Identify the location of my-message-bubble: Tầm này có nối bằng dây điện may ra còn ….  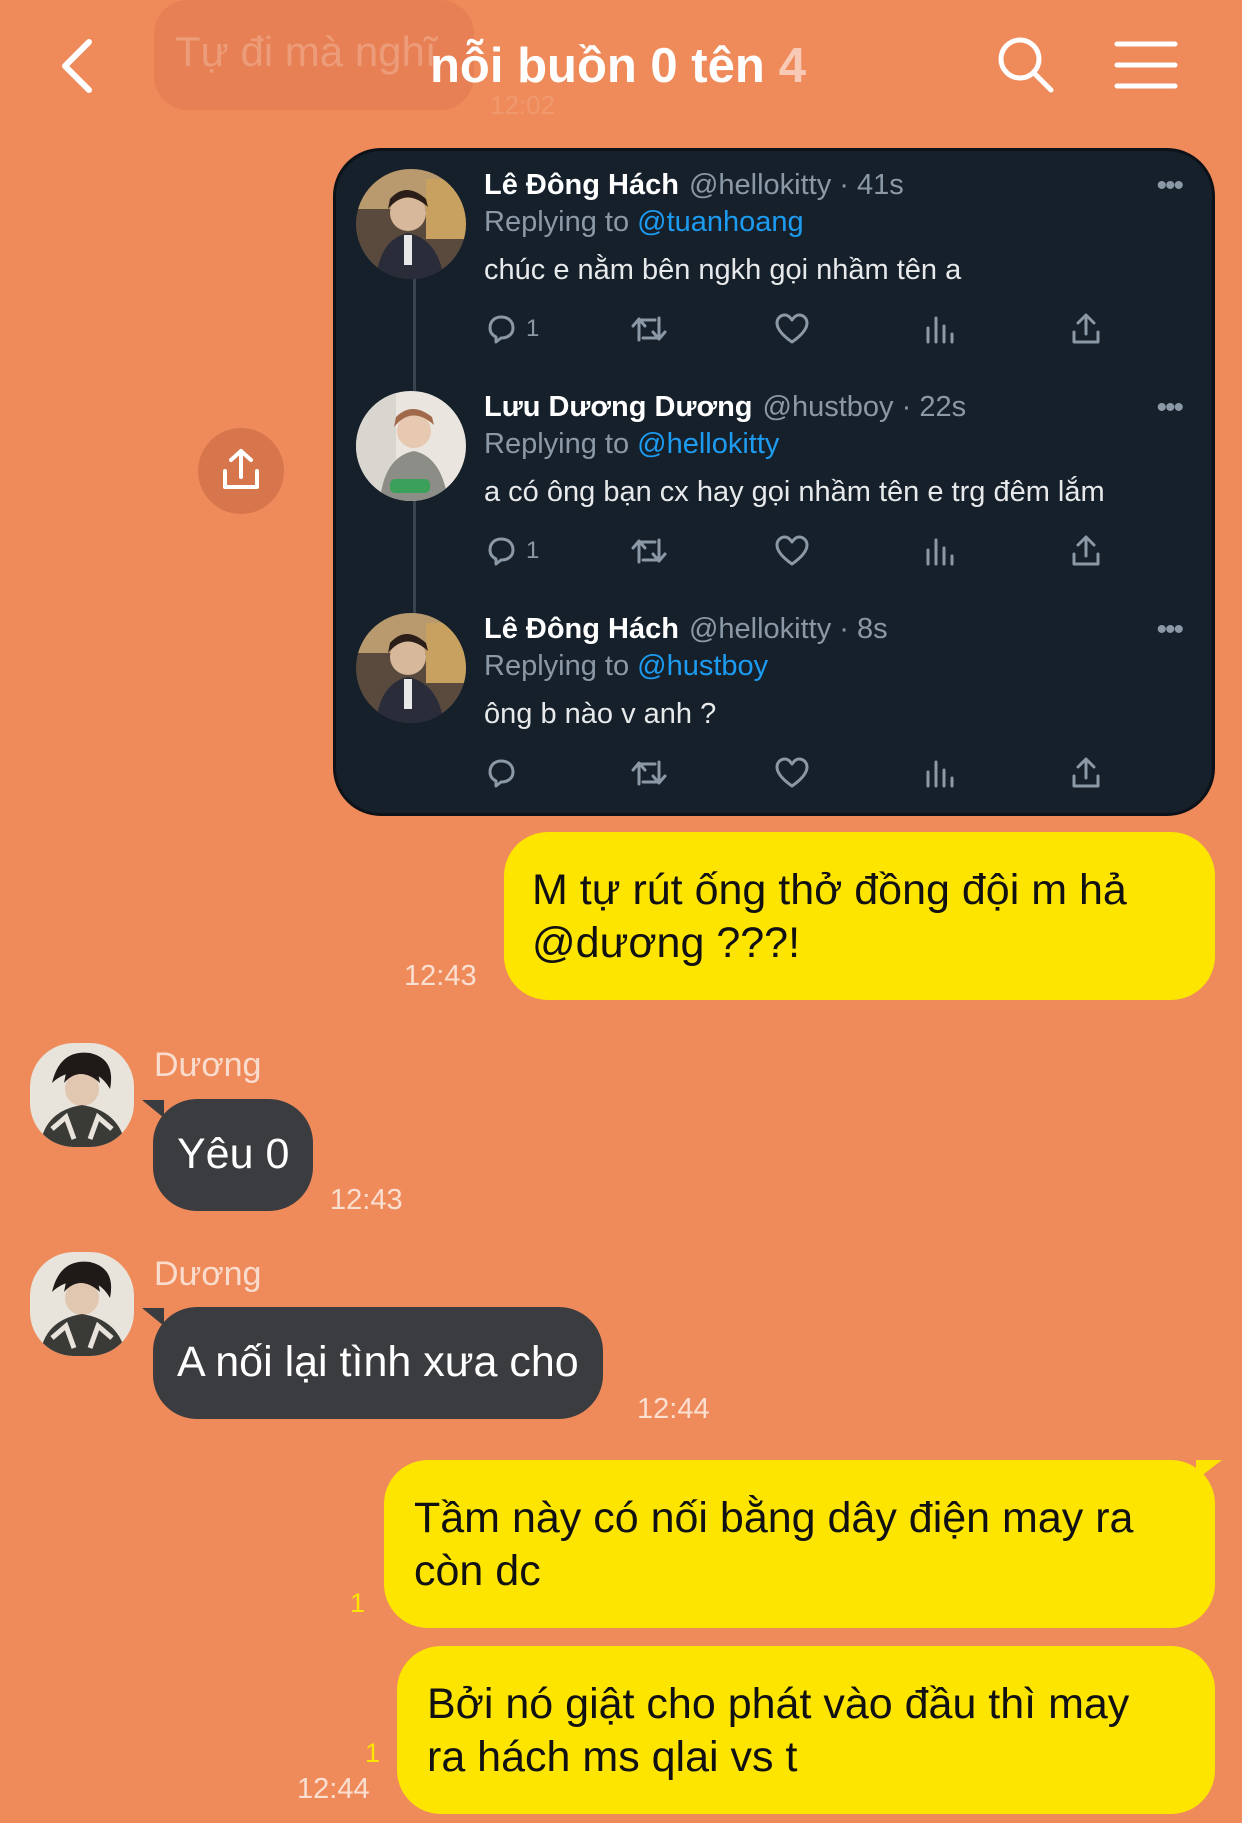
(799, 1544).